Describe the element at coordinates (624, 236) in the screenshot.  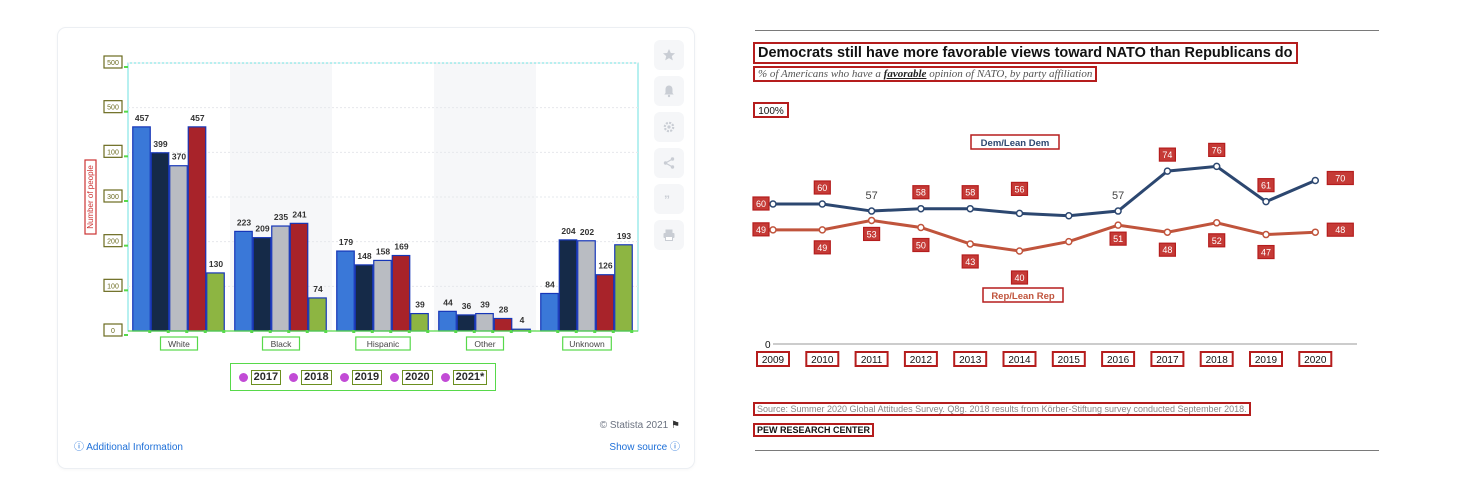
I see `bar-value-label: 193` at that location.